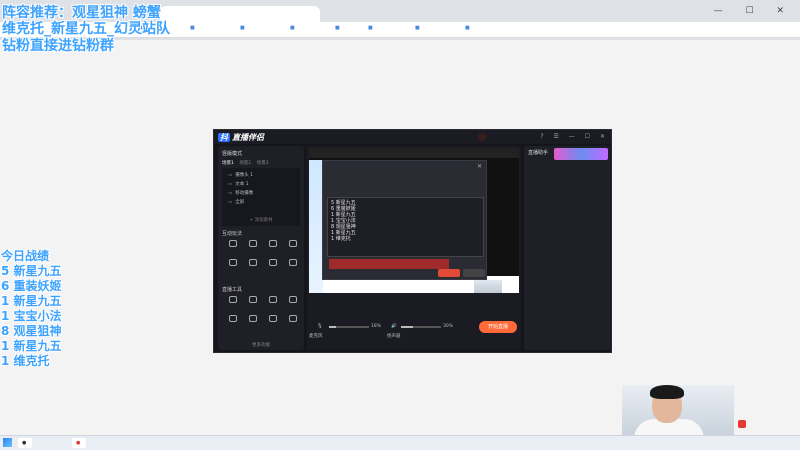  I want to click on mode-selector: 竖版模式, so click(232, 153).